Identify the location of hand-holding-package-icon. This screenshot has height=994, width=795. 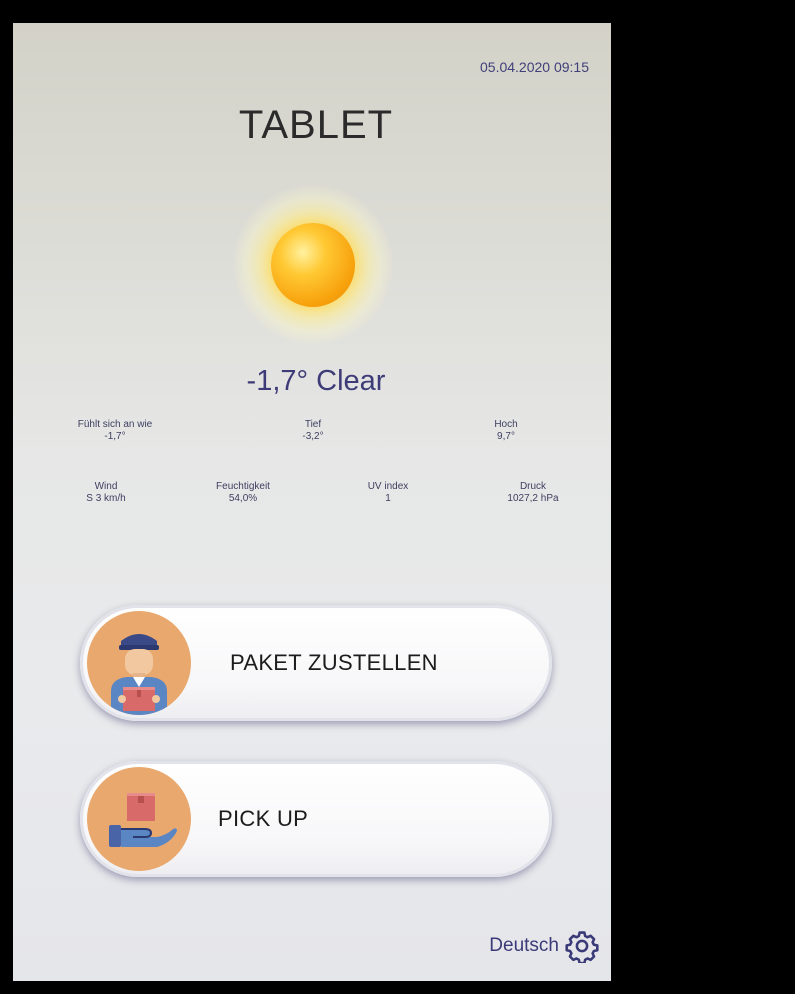
(139, 819).